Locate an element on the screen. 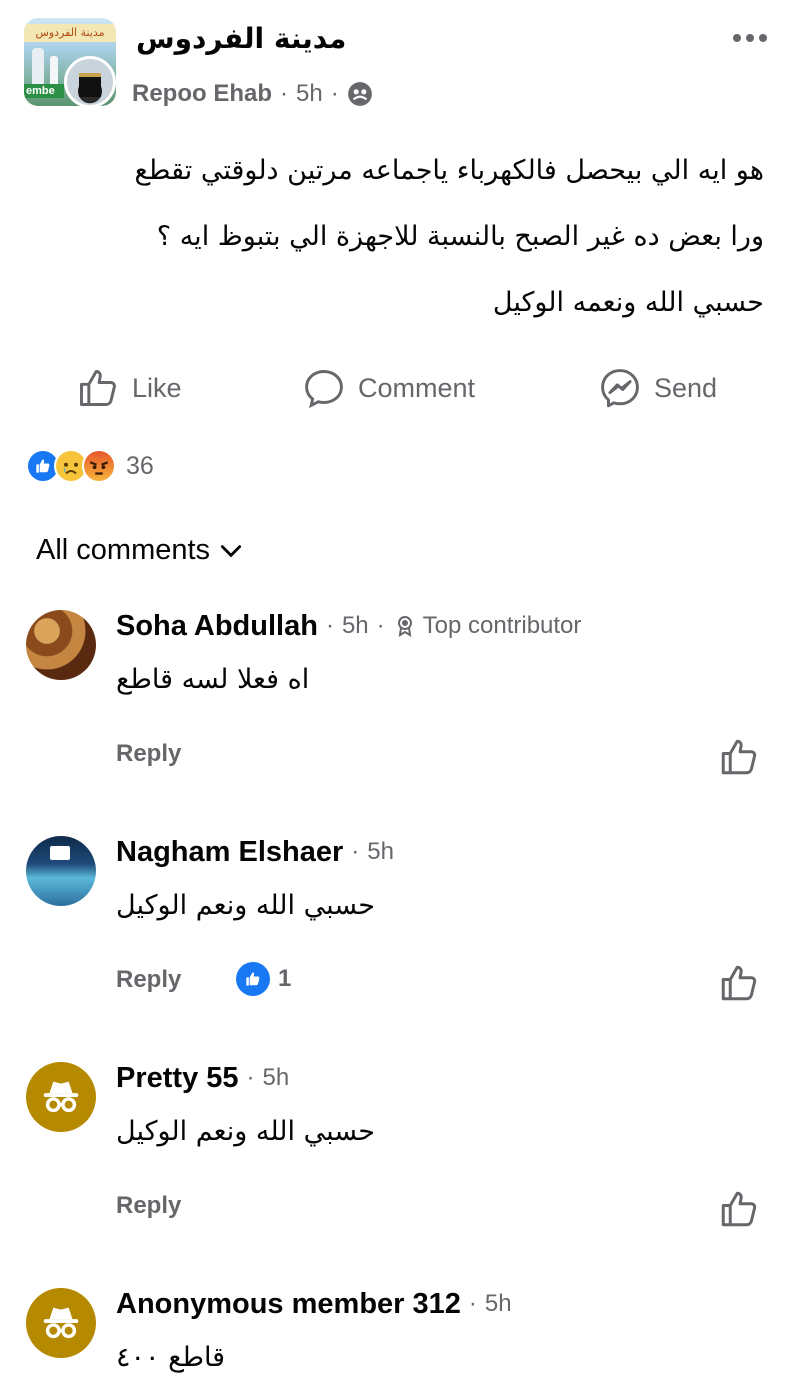  send-button: Send is located at coordinates (657, 388).